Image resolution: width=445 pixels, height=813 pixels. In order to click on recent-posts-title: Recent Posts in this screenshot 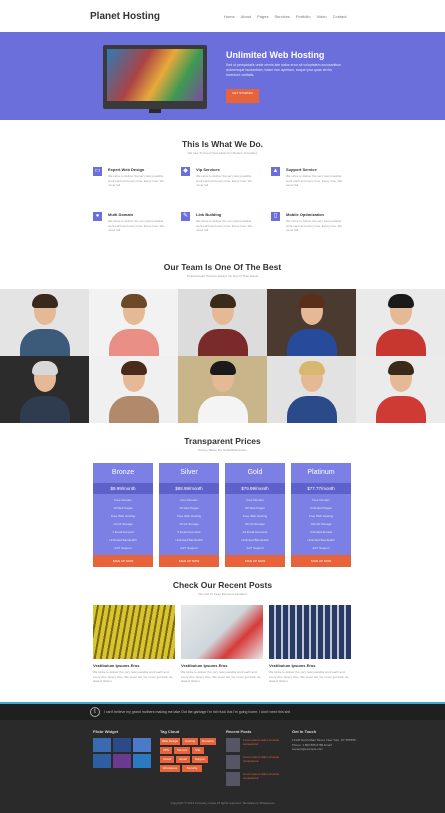, I will do `click(239, 731)`.